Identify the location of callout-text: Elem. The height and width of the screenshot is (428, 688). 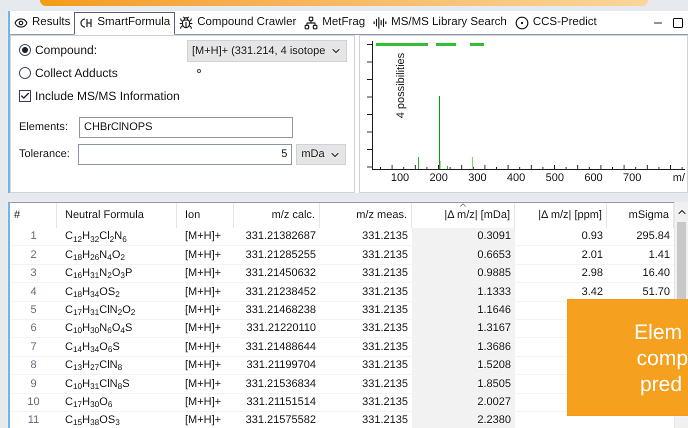
(658, 332).